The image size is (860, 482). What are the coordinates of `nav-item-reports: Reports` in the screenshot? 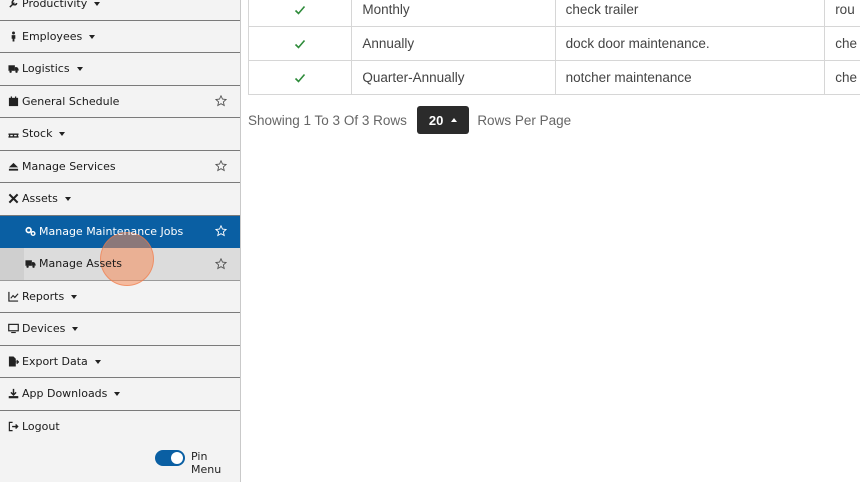 It's located at (120, 296).